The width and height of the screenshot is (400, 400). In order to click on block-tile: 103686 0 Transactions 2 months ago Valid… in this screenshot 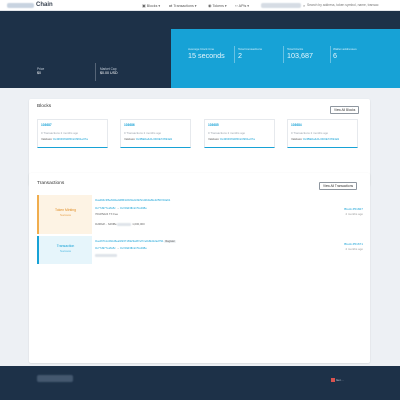, I will do `click(155, 133)`.